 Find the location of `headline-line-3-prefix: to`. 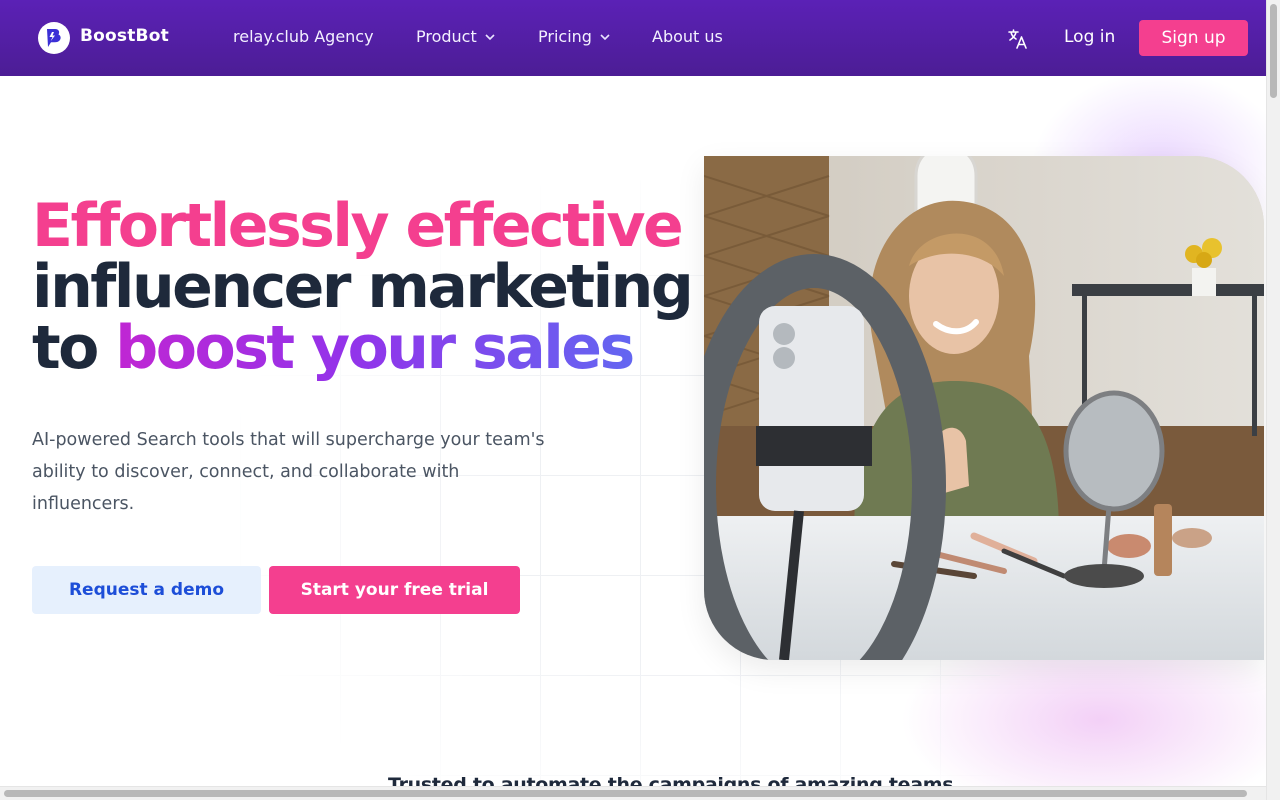

headline-line-3-prefix: to is located at coordinates (74, 348).